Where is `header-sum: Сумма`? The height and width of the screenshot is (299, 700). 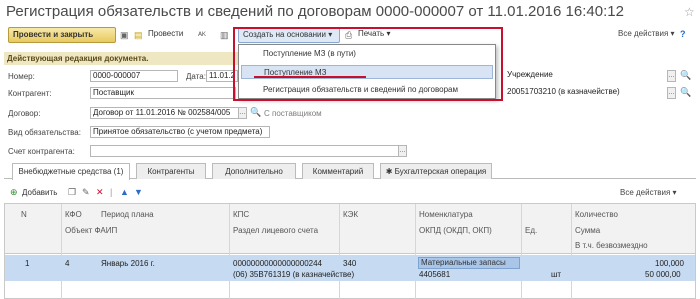 header-sum: Сумма is located at coordinates (587, 230).